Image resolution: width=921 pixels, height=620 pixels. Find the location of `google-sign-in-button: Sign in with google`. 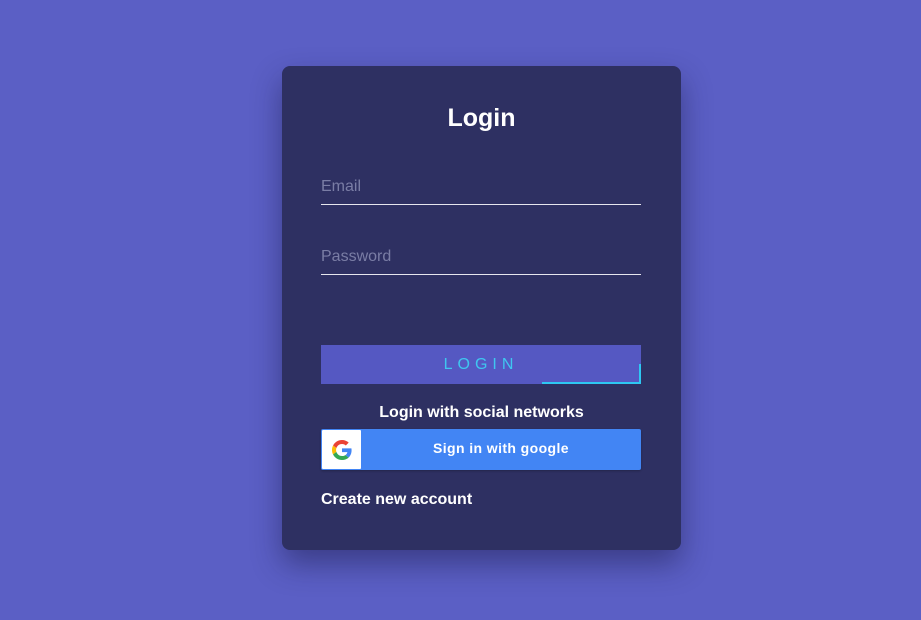

google-sign-in-button: Sign in with google is located at coordinates (481, 449).